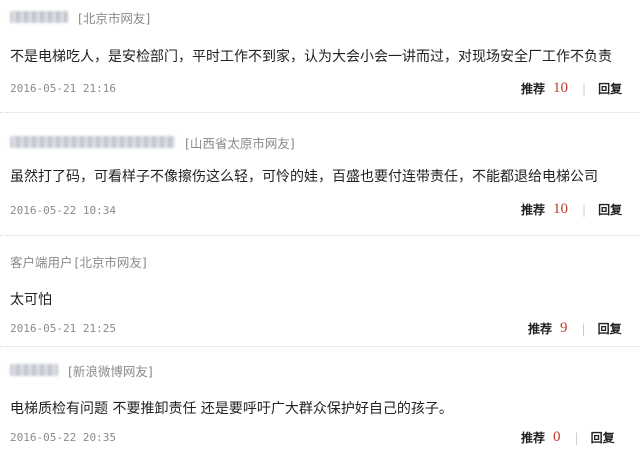 The width and height of the screenshot is (640, 452). What do you see at coordinates (231, 409) in the screenshot?
I see `comment-text: 电梯质检有问题 不要推卸责任 还是要呼吁广大群众保护好自己的孩子。` at bounding box center [231, 409].